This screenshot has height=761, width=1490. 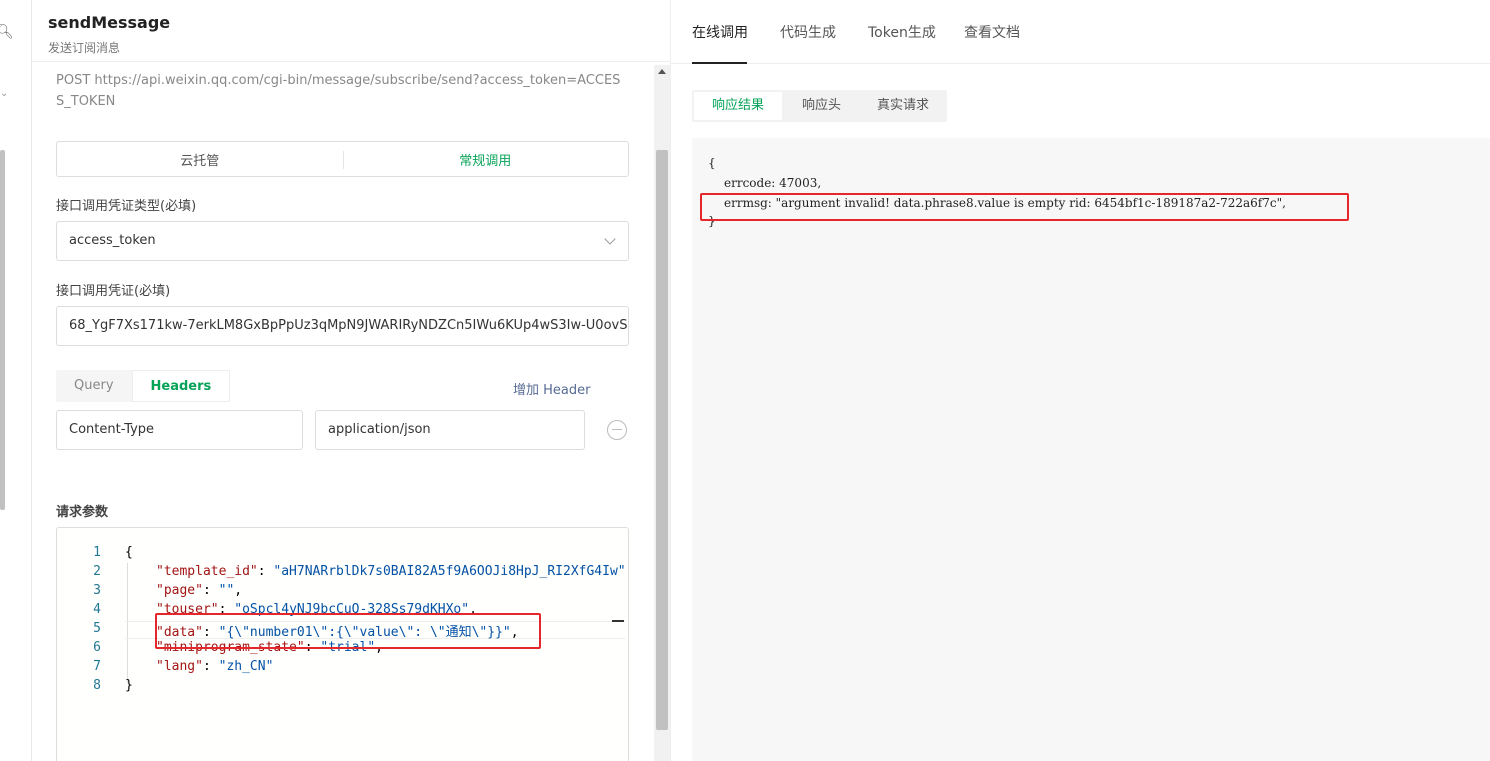 I want to click on tab-query: Query, so click(x=94, y=386).